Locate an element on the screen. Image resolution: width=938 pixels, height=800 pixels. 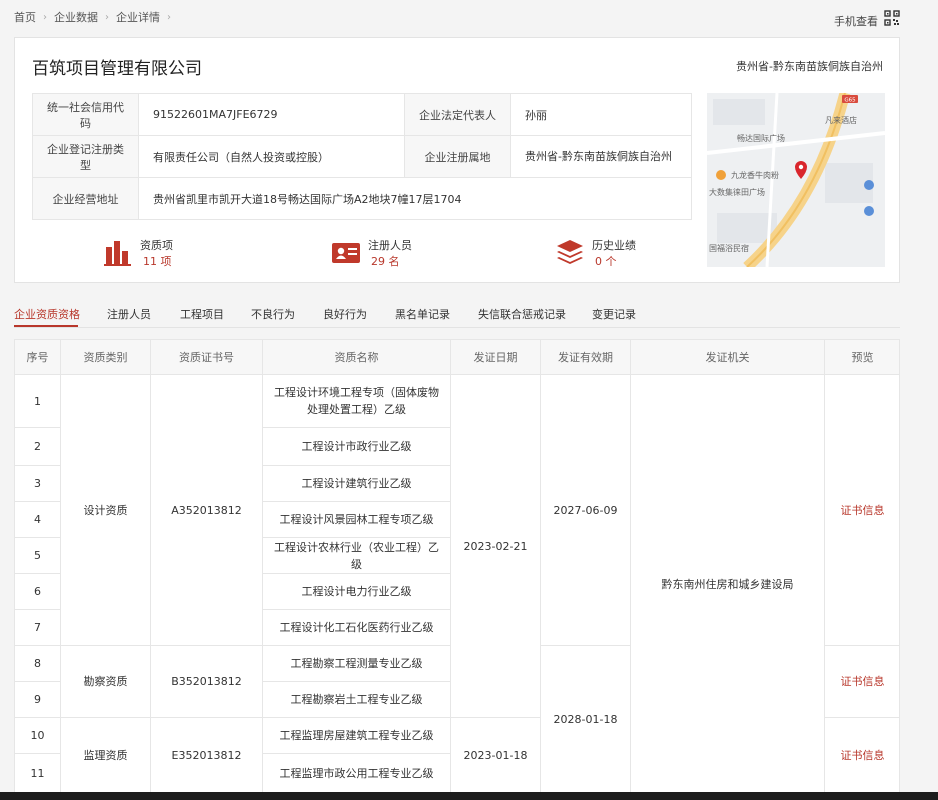
qualification-name: 工程设计建筑行业乙级 is located at coordinates (357, 484).